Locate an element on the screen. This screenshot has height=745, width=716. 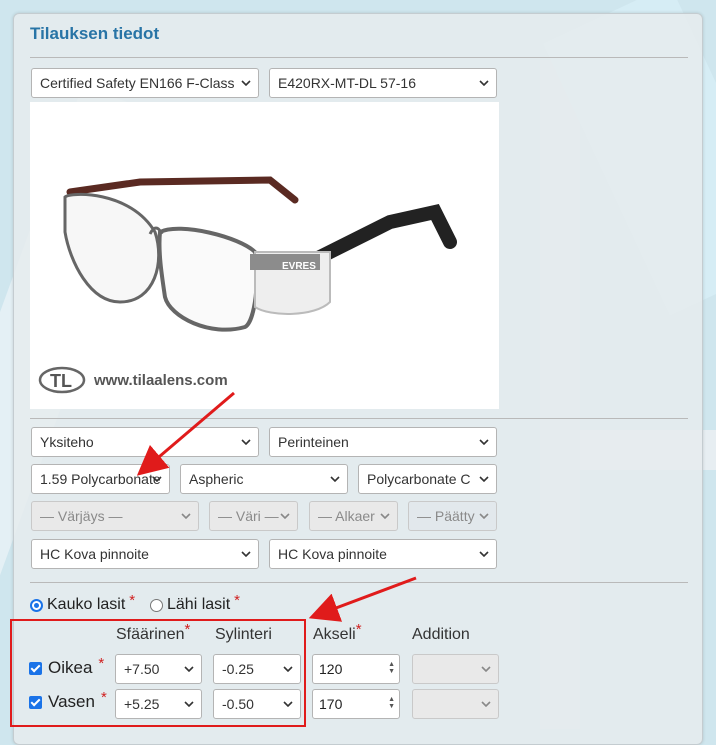
arrow-to-material-icon is located at coordinates (185, 433).